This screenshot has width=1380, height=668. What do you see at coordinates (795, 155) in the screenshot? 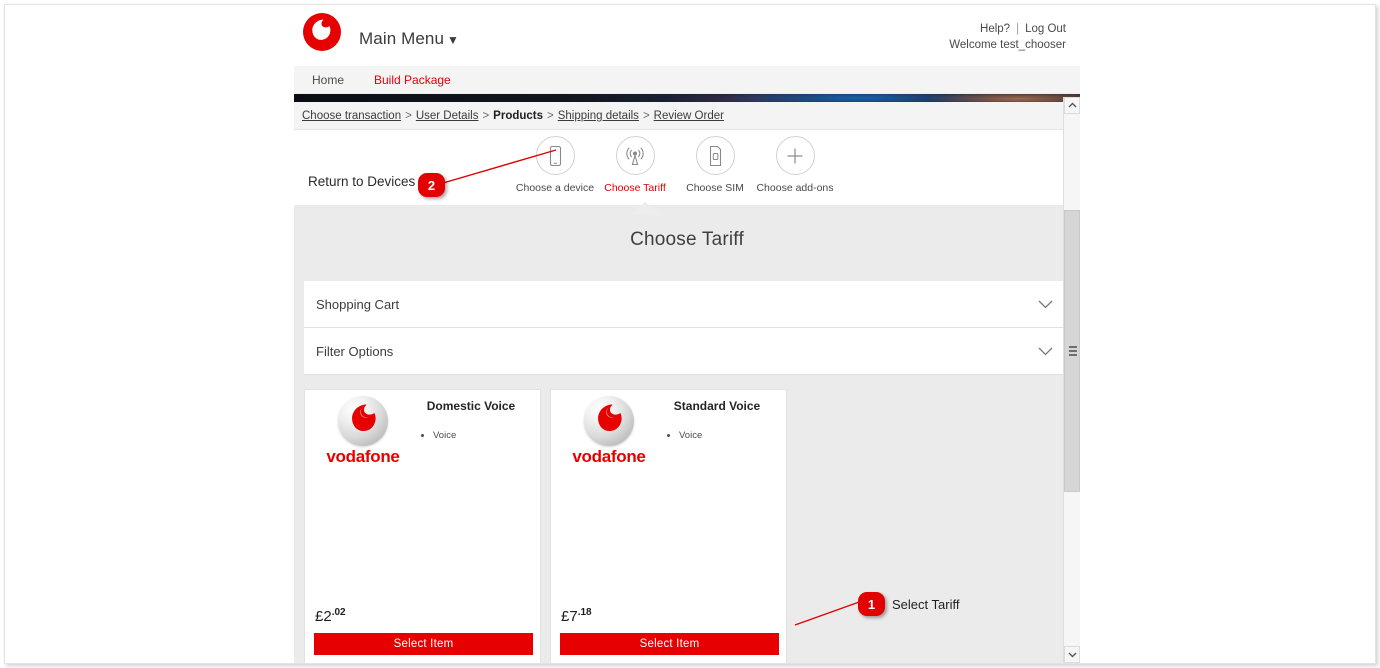
I see `plus-icon` at bounding box center [795, 155].